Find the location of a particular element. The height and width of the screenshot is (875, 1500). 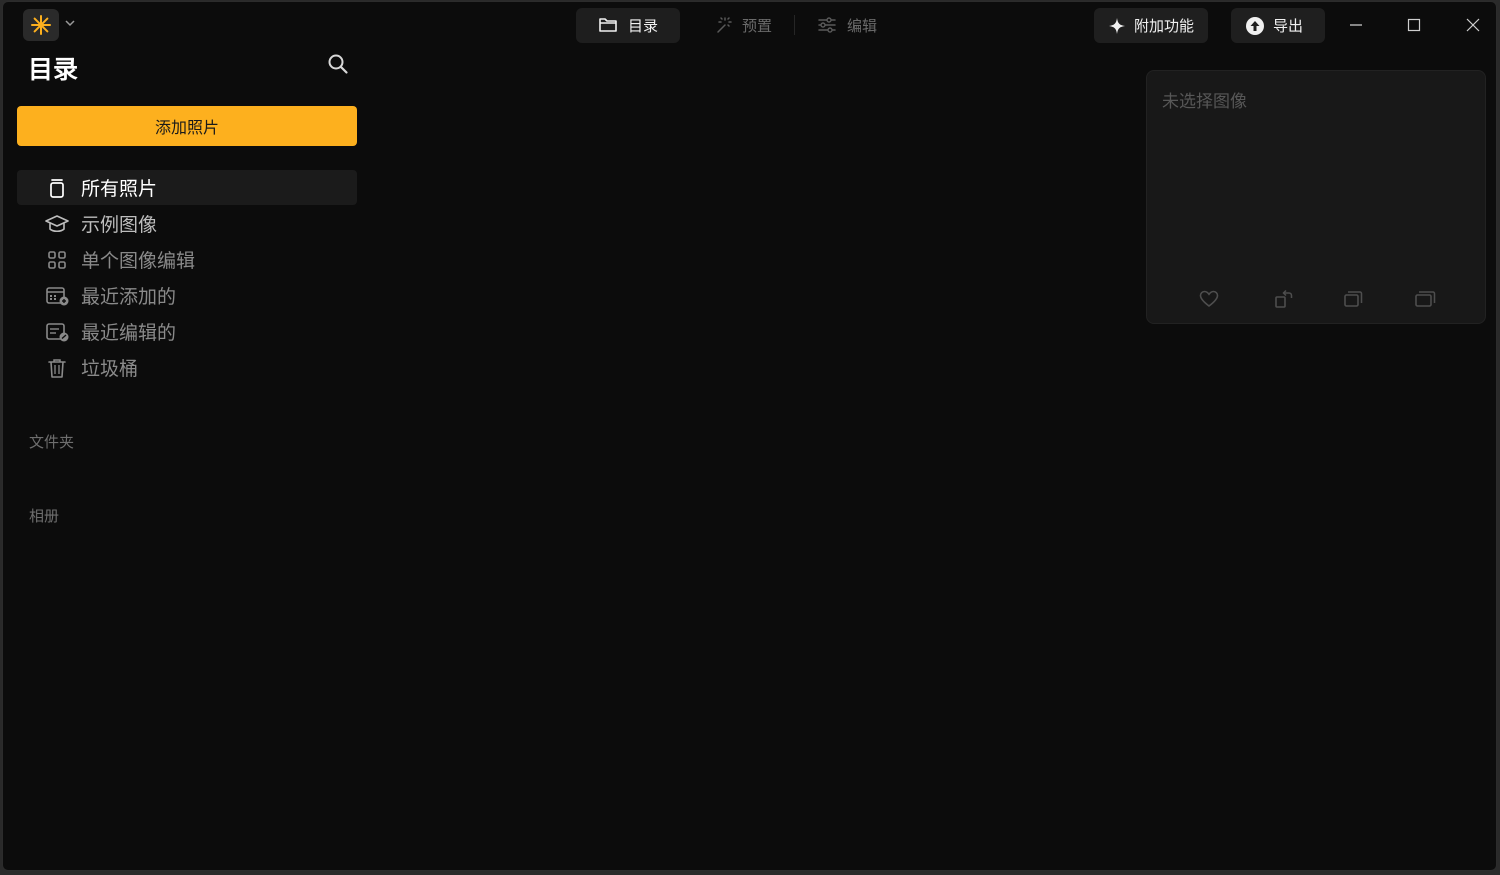

image-info-panel: 未选择图像 is located at coordinates (1316, 197).